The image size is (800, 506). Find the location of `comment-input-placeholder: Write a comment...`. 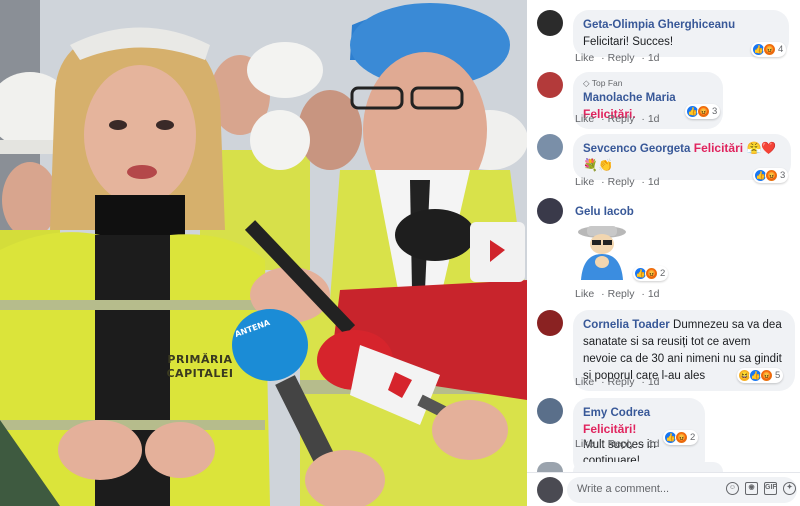

comment-input-placeholder: Write a comment... is located at coordinates (623, 489).